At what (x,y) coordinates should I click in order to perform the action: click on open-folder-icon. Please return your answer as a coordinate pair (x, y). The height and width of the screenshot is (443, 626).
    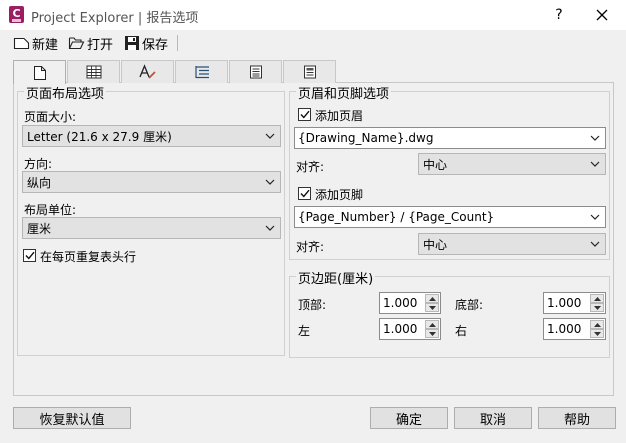
    Looking at the image, I should click on (76, 43).